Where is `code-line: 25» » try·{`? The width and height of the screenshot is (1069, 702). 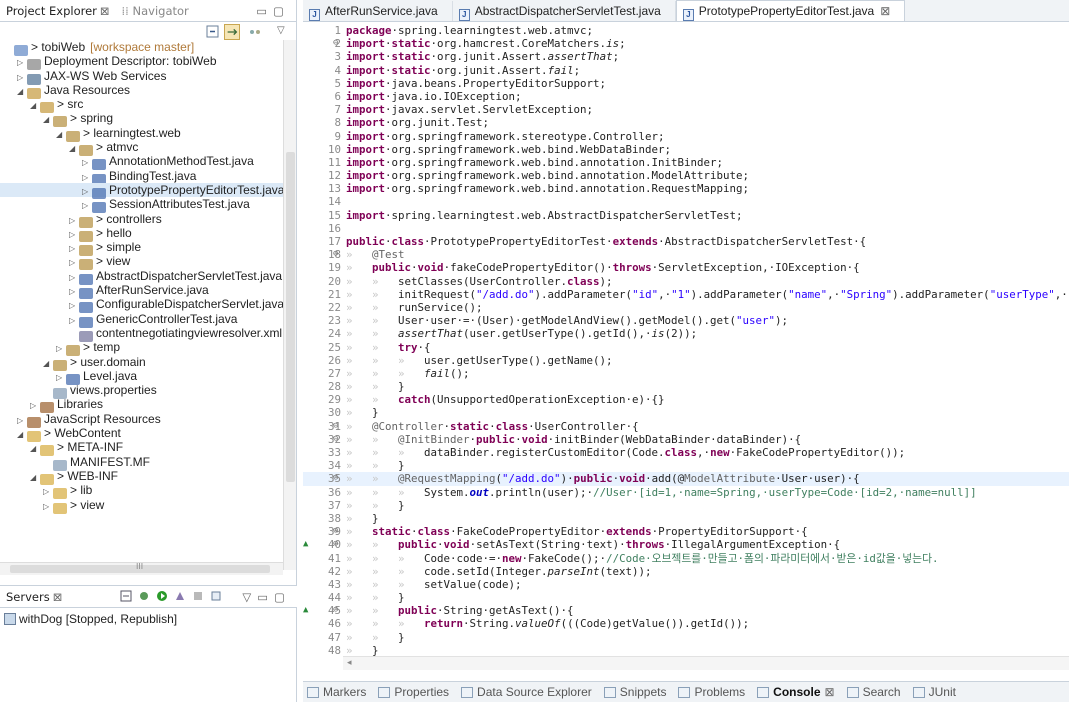
code-line: 25» » try·{ is located at coordinates (686, 347).